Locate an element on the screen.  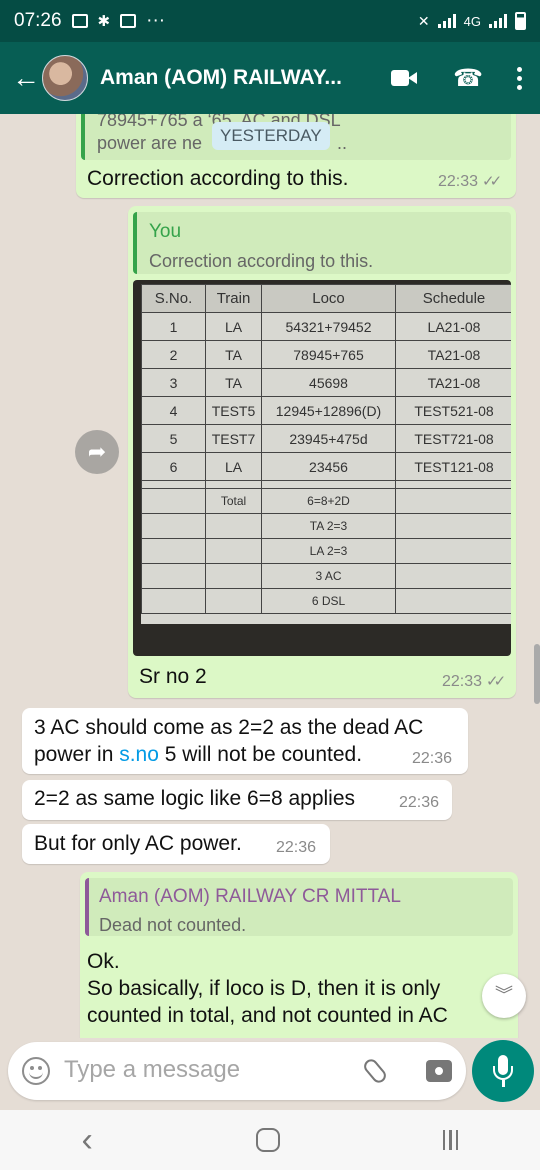
quoted-author: You is located at coordinates (165, 231).